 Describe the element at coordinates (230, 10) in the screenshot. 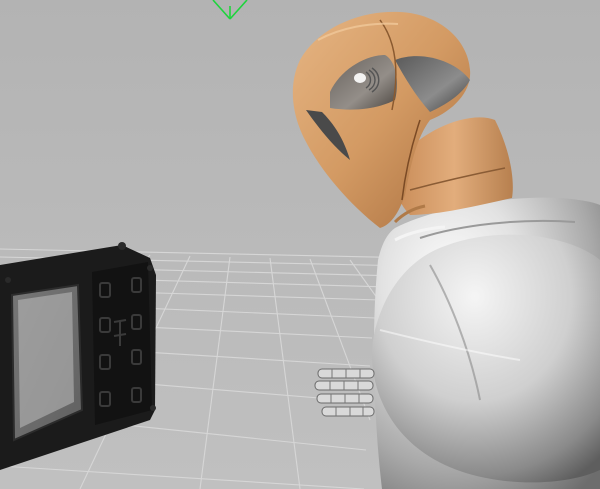

I see `orientation-gizmo-icon` at that location.